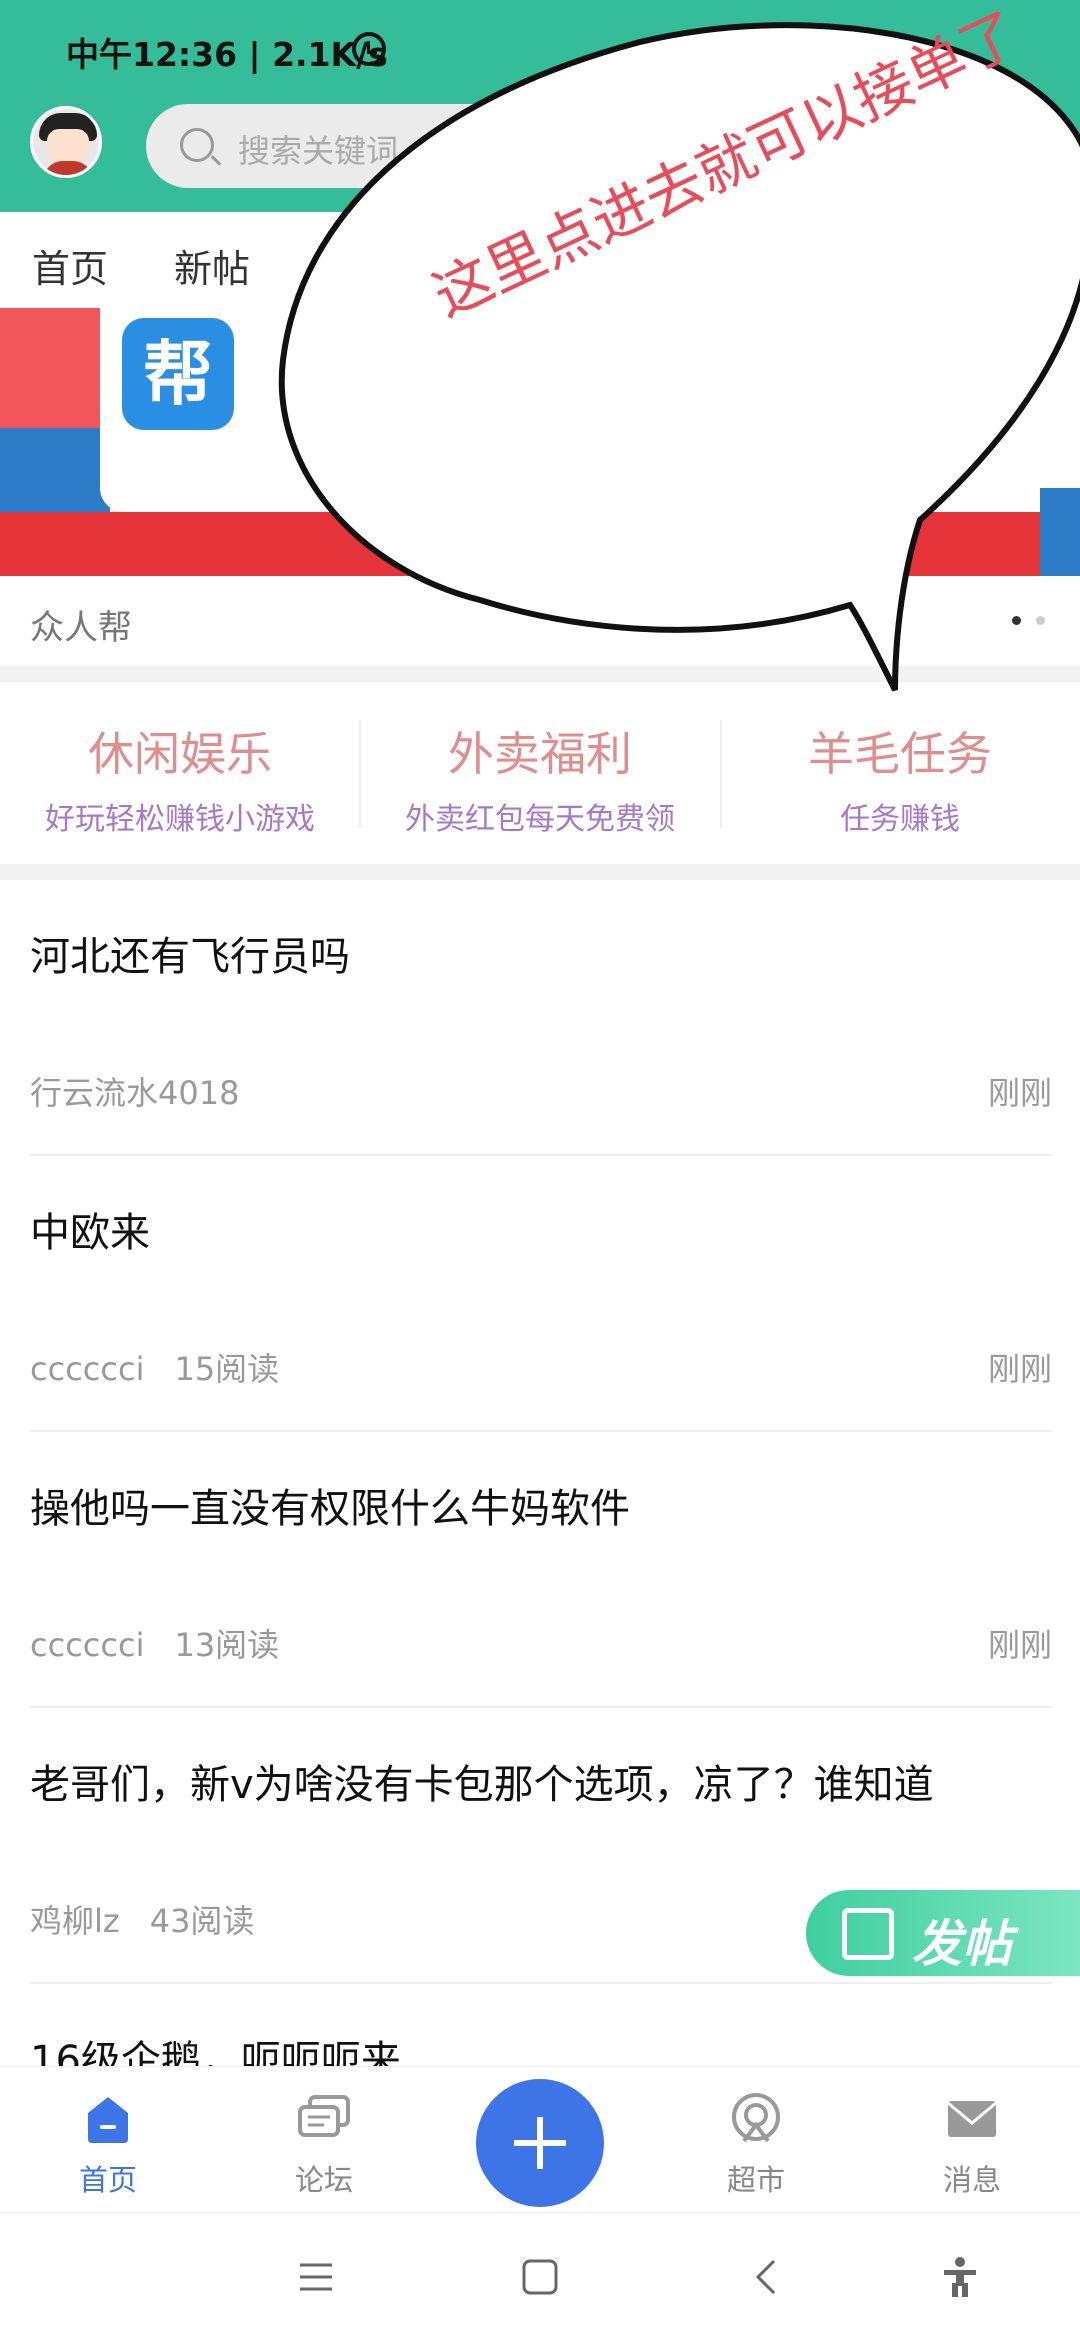  I want to click on market-icon, so click(756, 2118).